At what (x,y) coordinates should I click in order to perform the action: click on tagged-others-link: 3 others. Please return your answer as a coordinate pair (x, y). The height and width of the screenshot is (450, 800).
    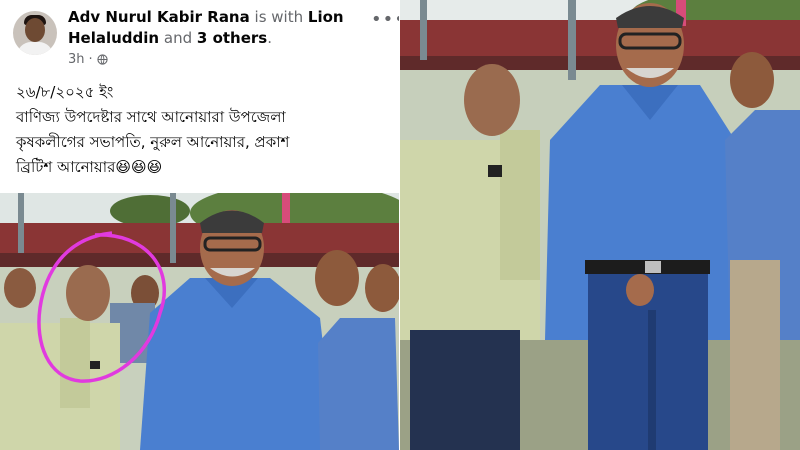
    Looking at the image, I should click on (232, 38).